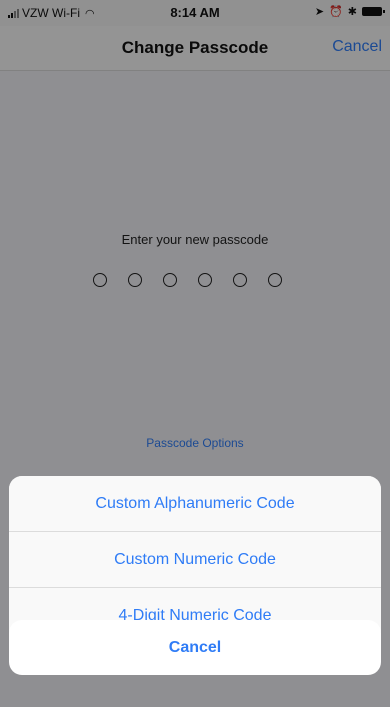 Image resolution: width=390 pixels, height=707 pixels. Describe the element at coordinates (195, 504) in the screenshot. I see `option-custom-alphanumeric: Custom Alphanumeric Code` at that location.